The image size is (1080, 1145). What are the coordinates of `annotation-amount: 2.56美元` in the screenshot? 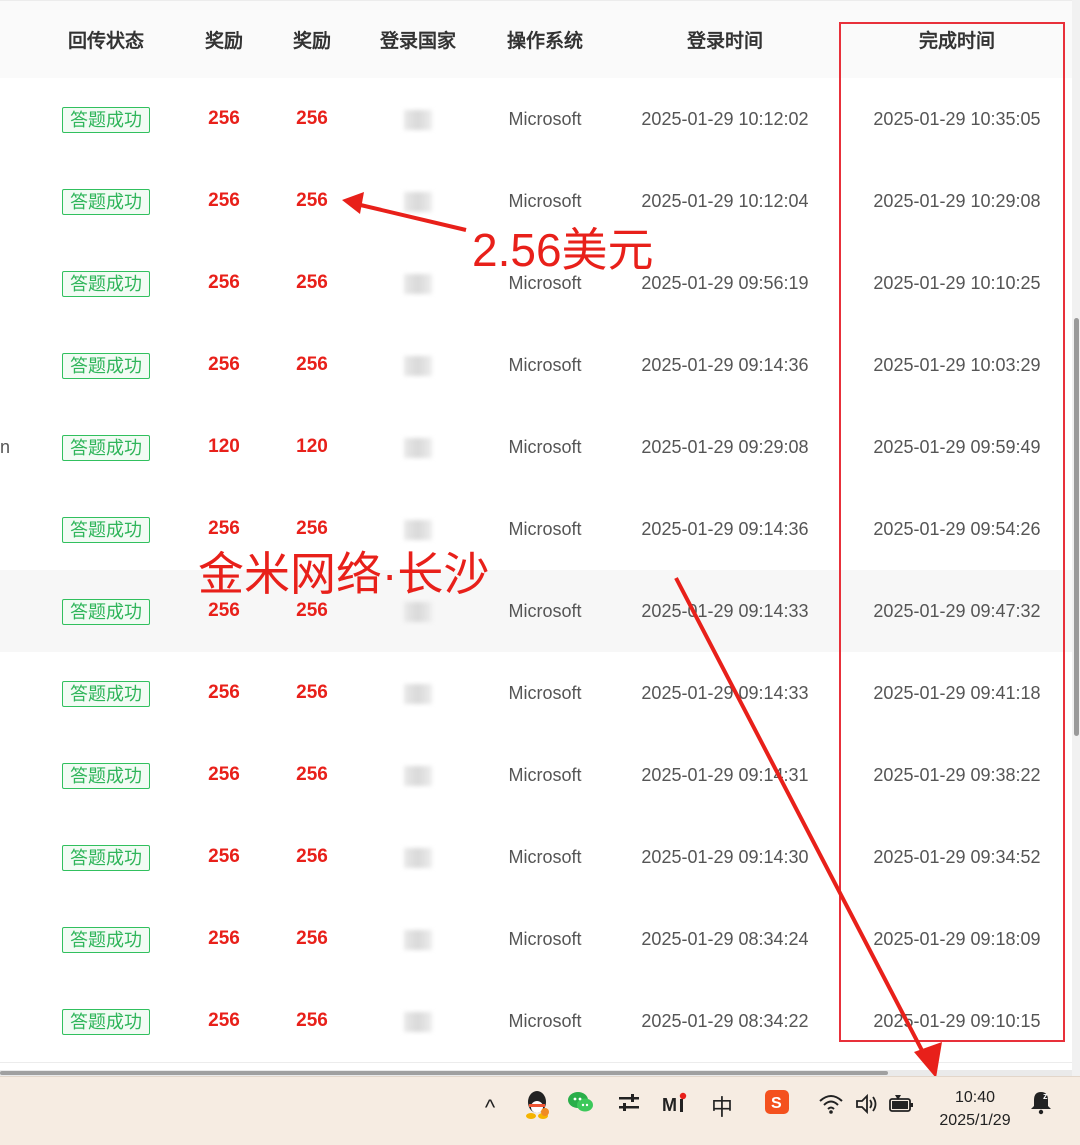 It's located at (563, 250).